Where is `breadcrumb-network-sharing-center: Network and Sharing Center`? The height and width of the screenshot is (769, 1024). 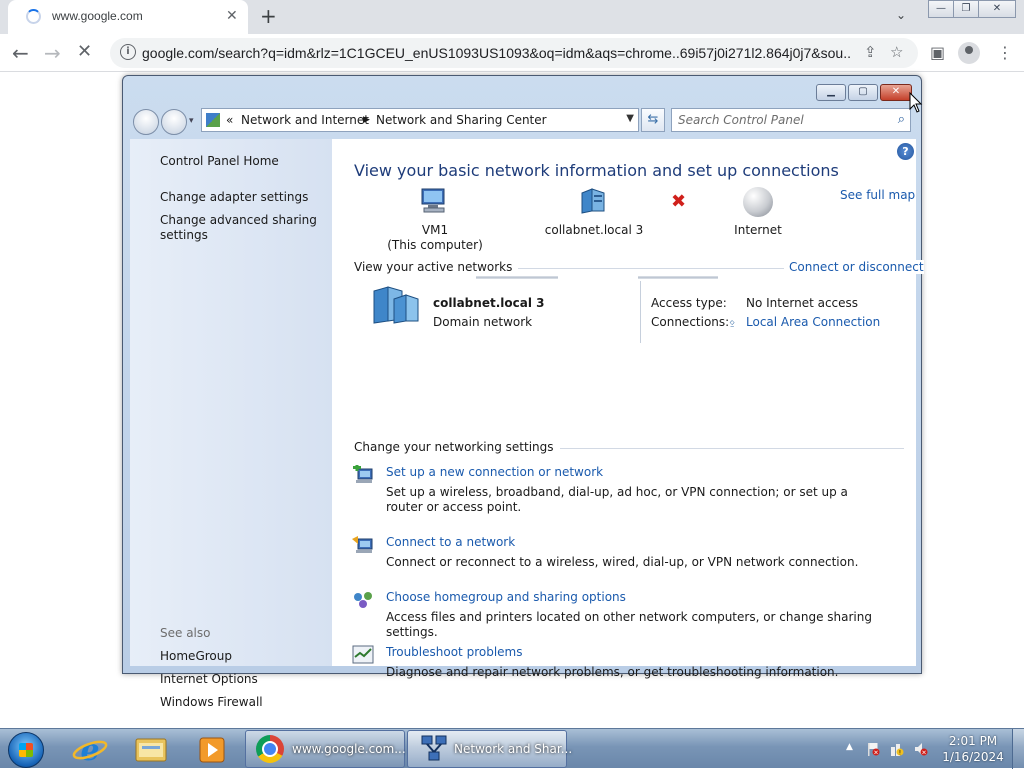 breadcrumb-network-sharing-center: Network and Sharing Center is located at coordinates (461, 120).